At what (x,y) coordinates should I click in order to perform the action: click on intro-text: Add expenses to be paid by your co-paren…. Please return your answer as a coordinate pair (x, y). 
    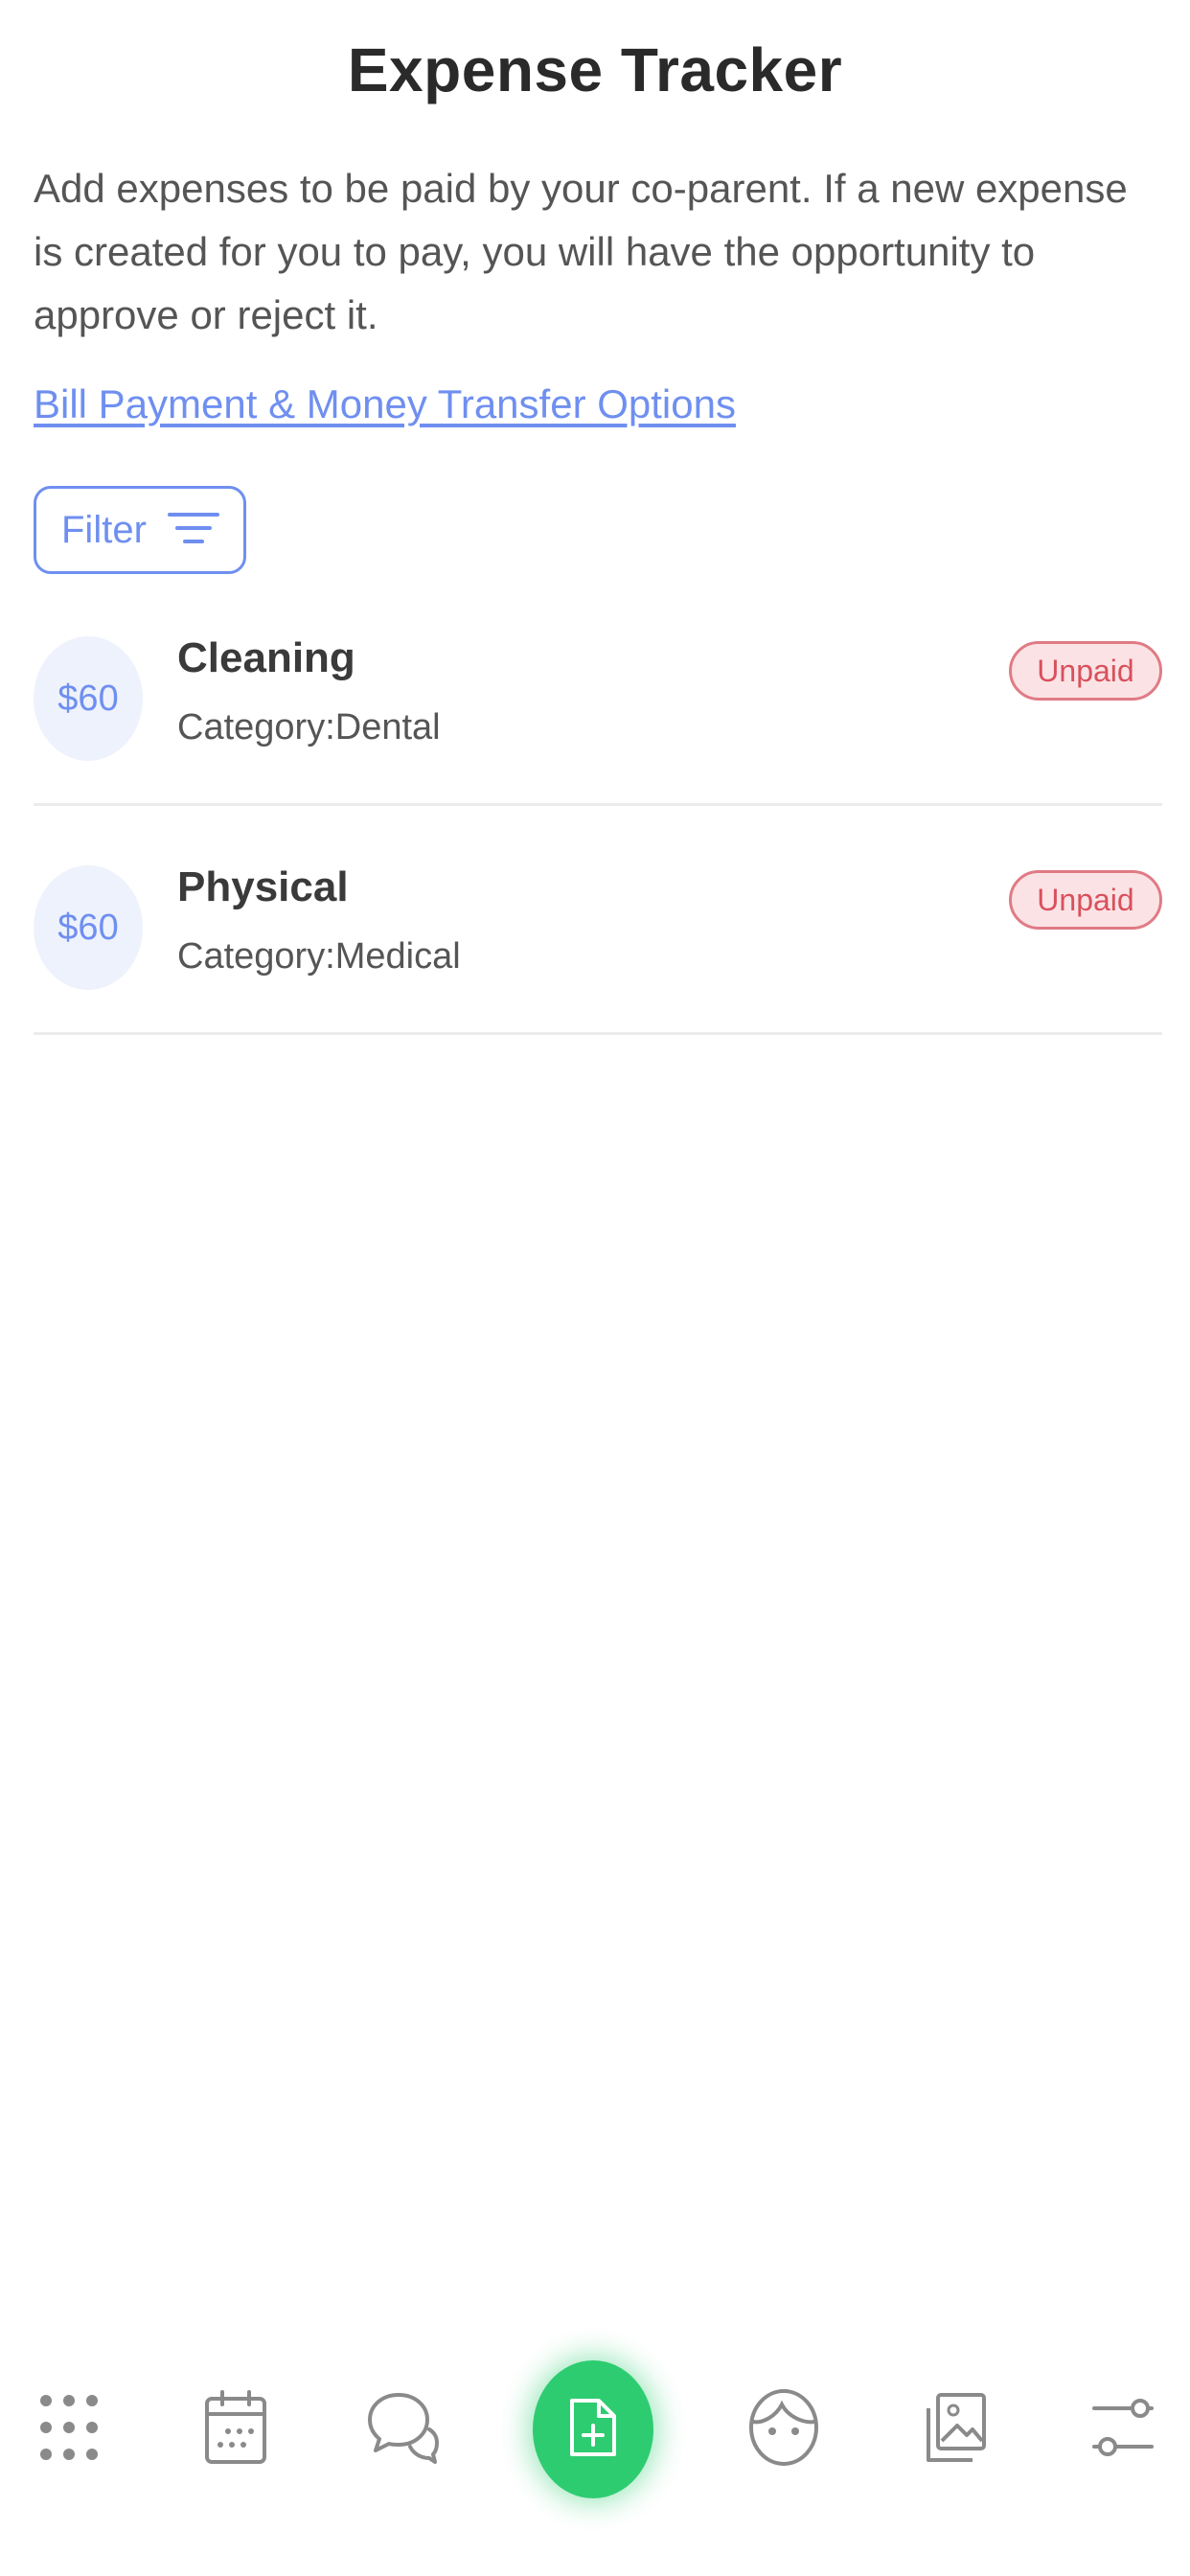
    Looking at the image, I should click on (581, 251).